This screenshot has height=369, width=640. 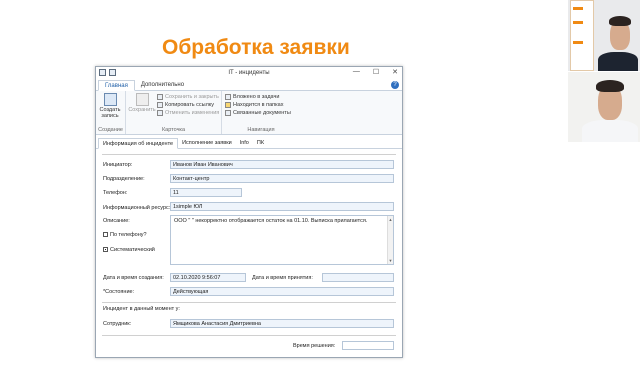 I want to click on create-record-button: Создать запись, so click(x=110, y=106).